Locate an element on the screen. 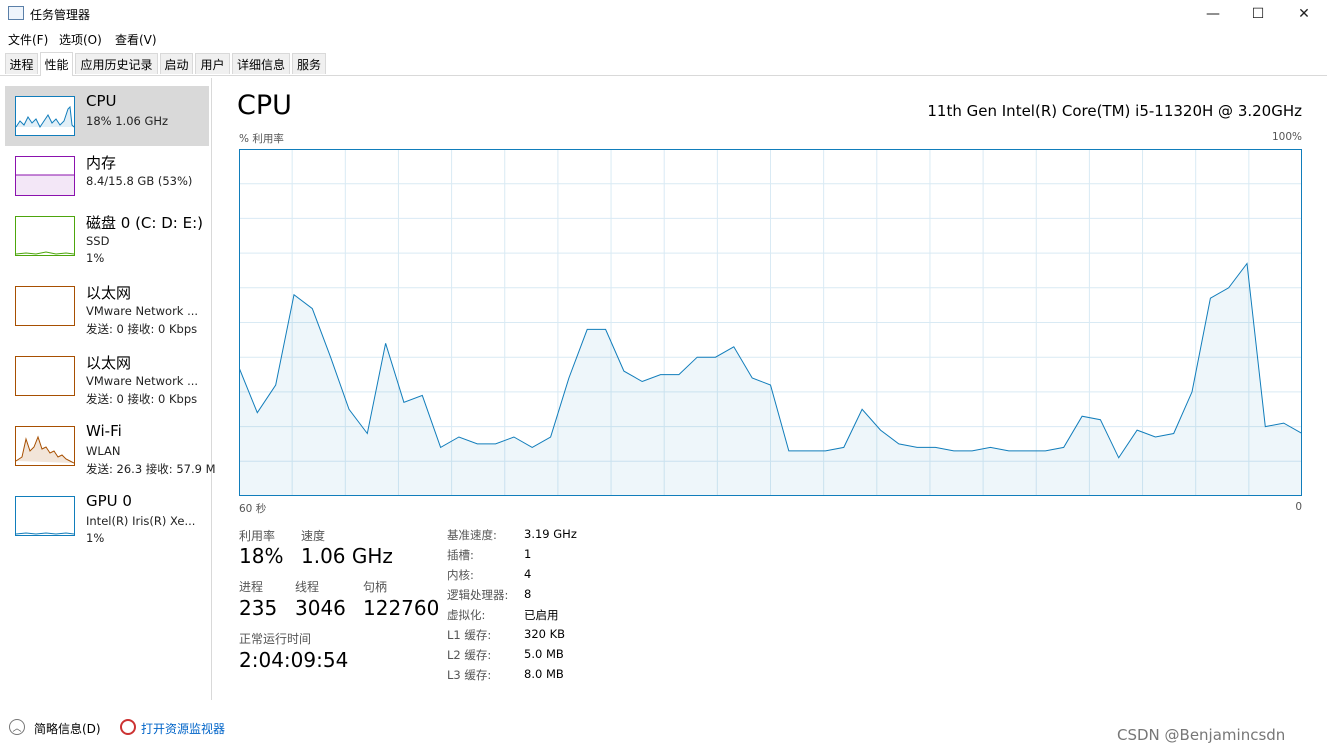 Image resolution: width=1327 pixels, height=755 pixels. detail-value: 8.0 MB is located at coordinates (544, 674).